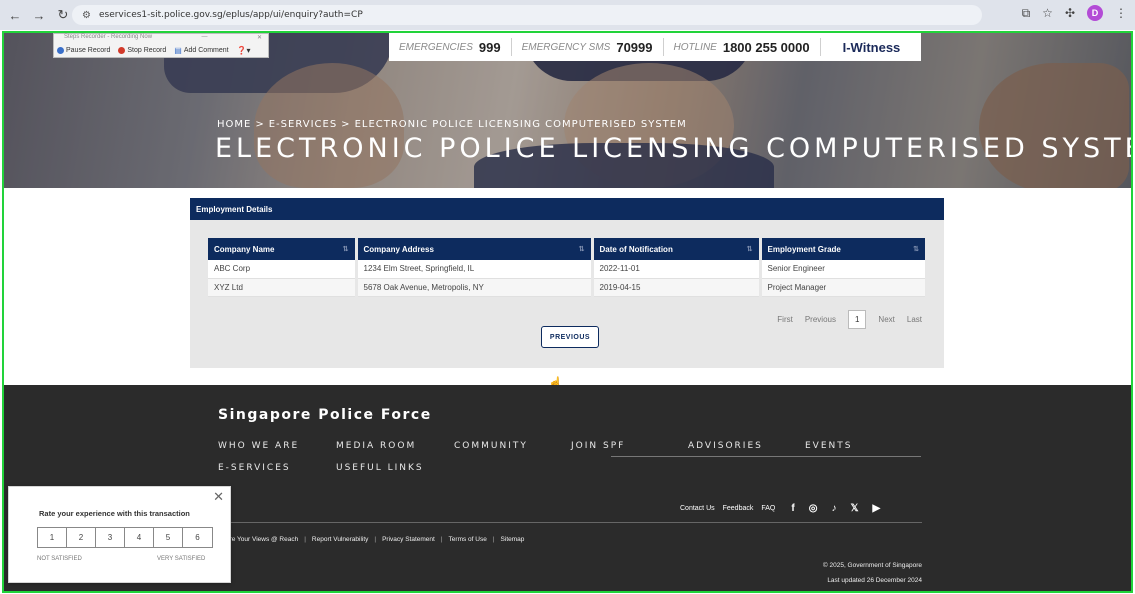 The height and width of the screenshot is (594, 1135). Describe the element at coordinates (792, 508) in the screenshot. I see `facebook-icon: f` at that location.